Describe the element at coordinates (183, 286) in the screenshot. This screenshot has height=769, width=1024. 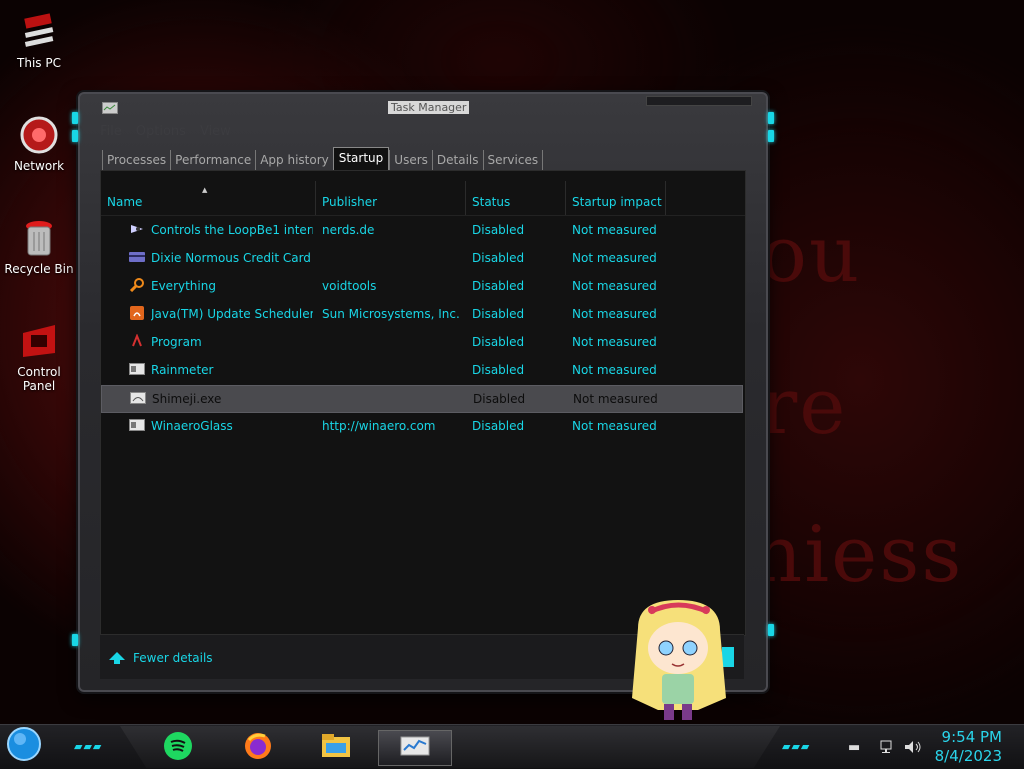
I see `cell-name: Everything` at that location.